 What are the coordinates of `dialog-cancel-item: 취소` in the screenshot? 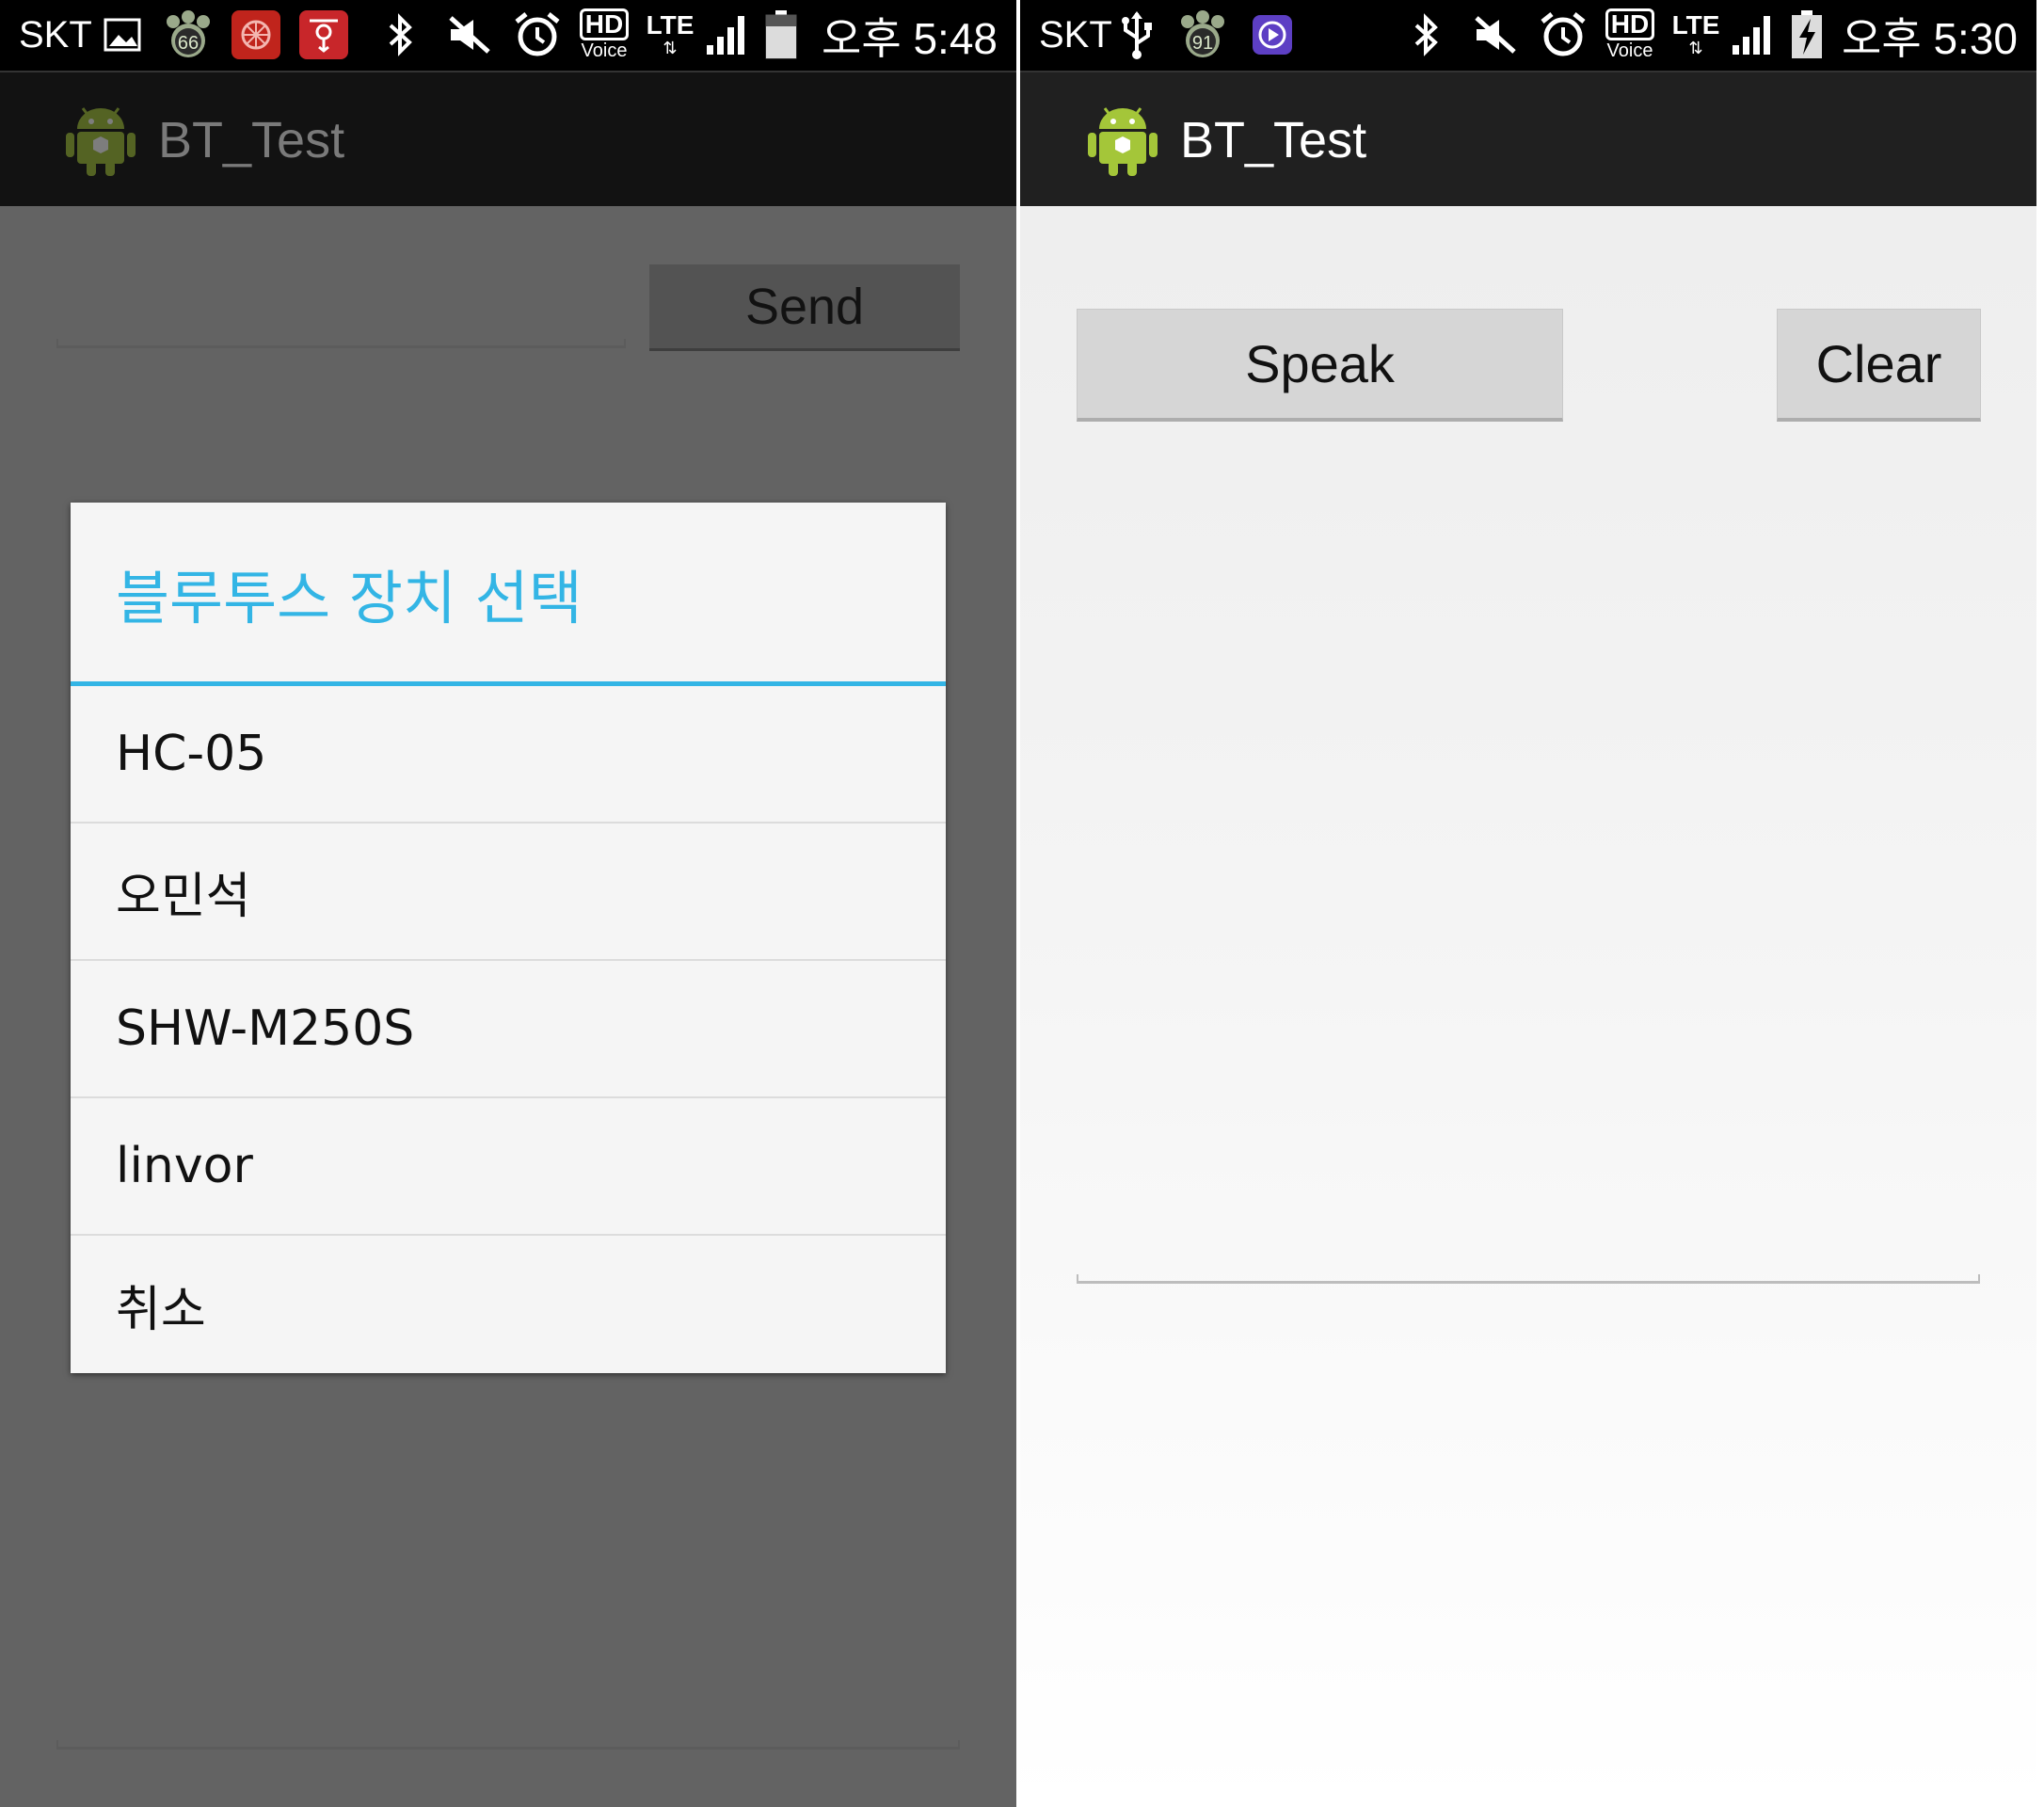 It's located at (508, 1305).